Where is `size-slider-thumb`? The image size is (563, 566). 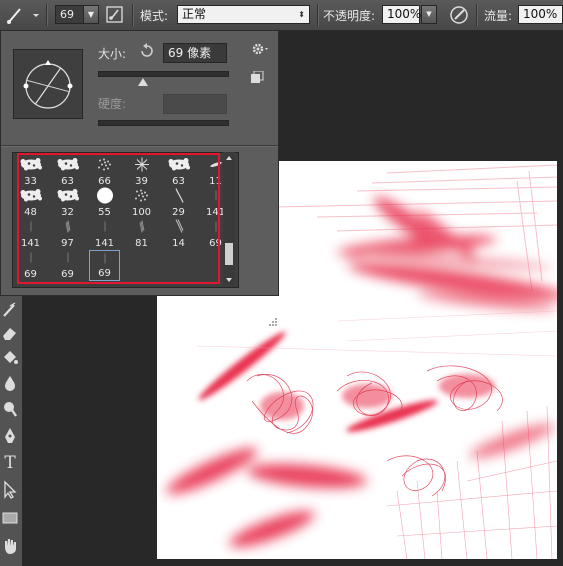
size-slider-thumb is located at coordinates (143, 80).